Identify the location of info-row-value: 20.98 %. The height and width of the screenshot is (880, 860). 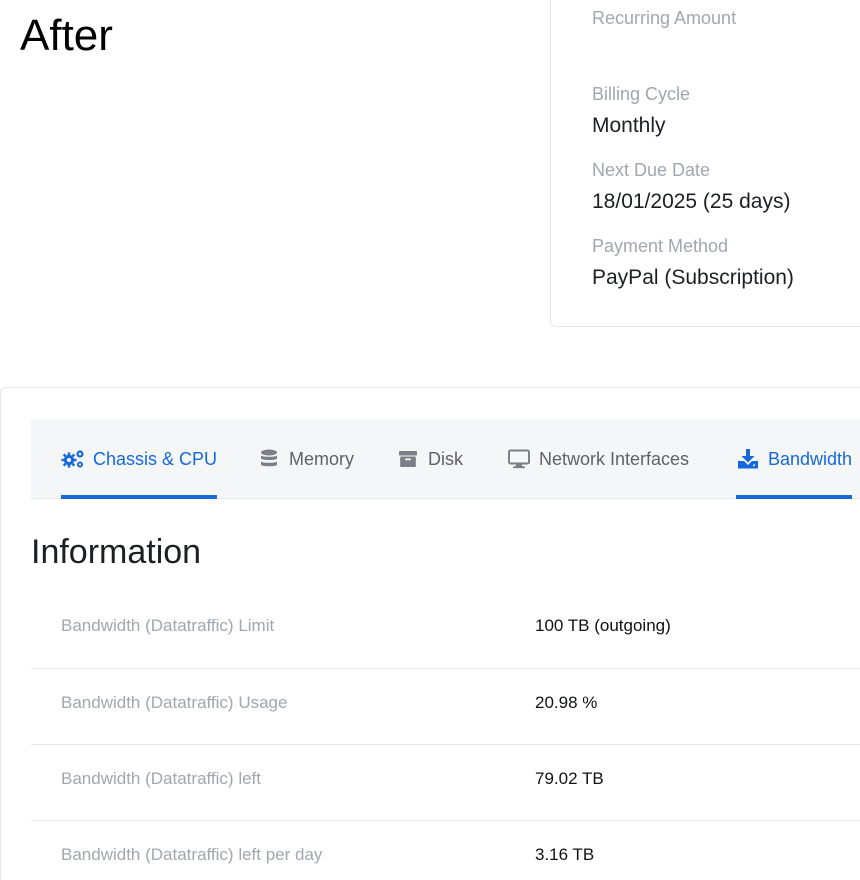
(566, 702).